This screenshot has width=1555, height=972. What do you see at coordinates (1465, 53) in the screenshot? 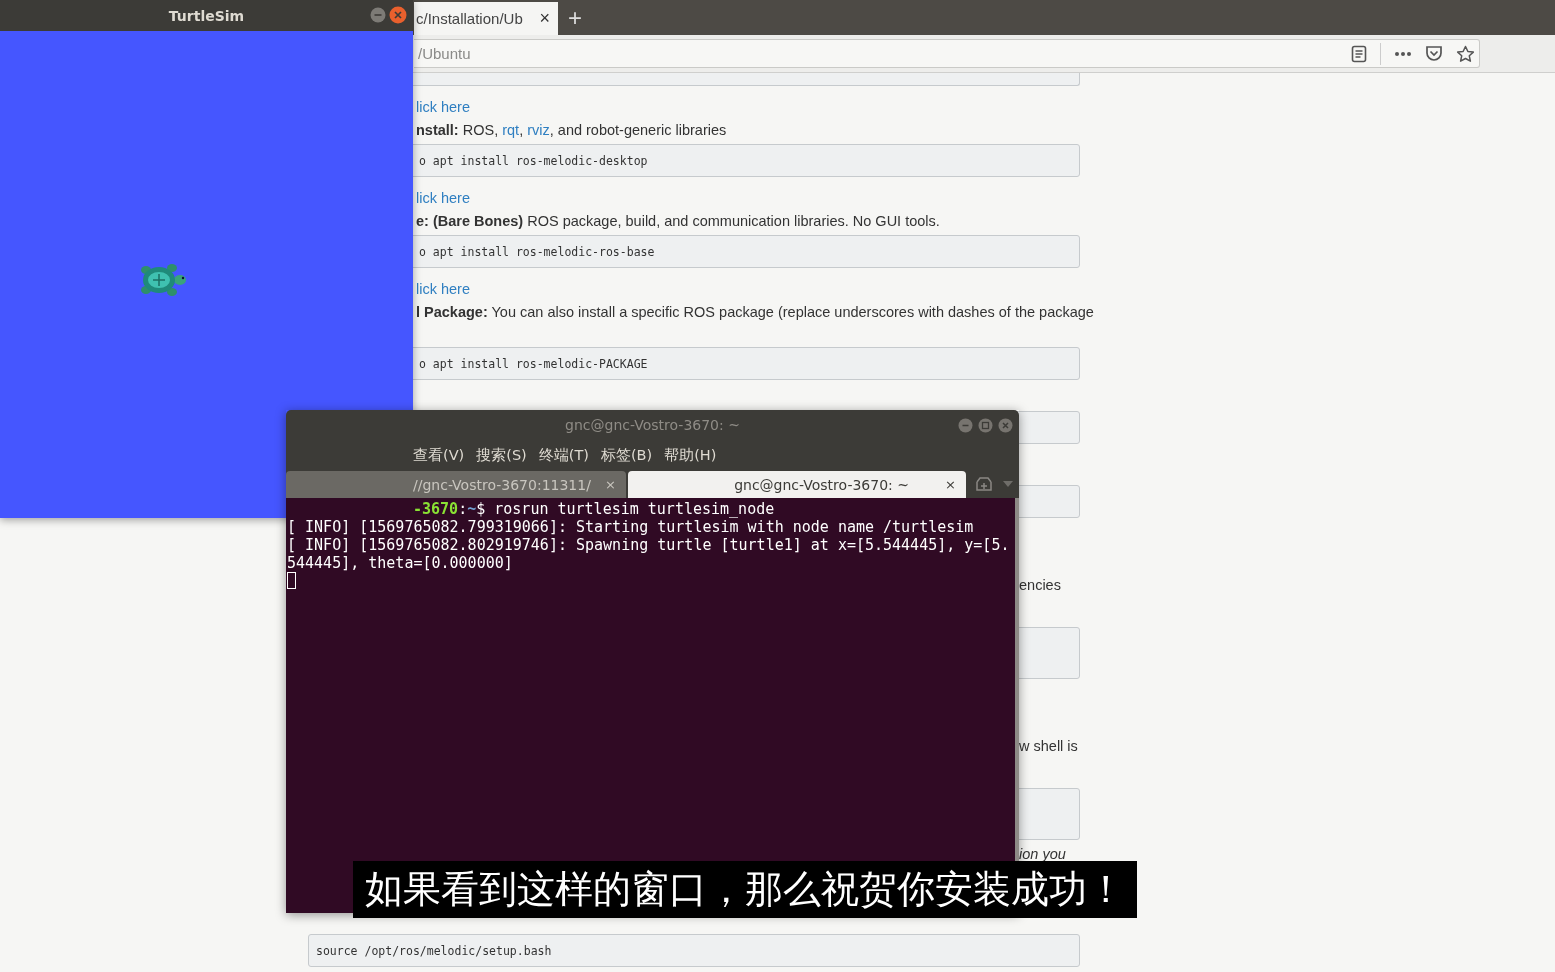
I see `bookmark-star-icon` at bounding box center [1465, 53].